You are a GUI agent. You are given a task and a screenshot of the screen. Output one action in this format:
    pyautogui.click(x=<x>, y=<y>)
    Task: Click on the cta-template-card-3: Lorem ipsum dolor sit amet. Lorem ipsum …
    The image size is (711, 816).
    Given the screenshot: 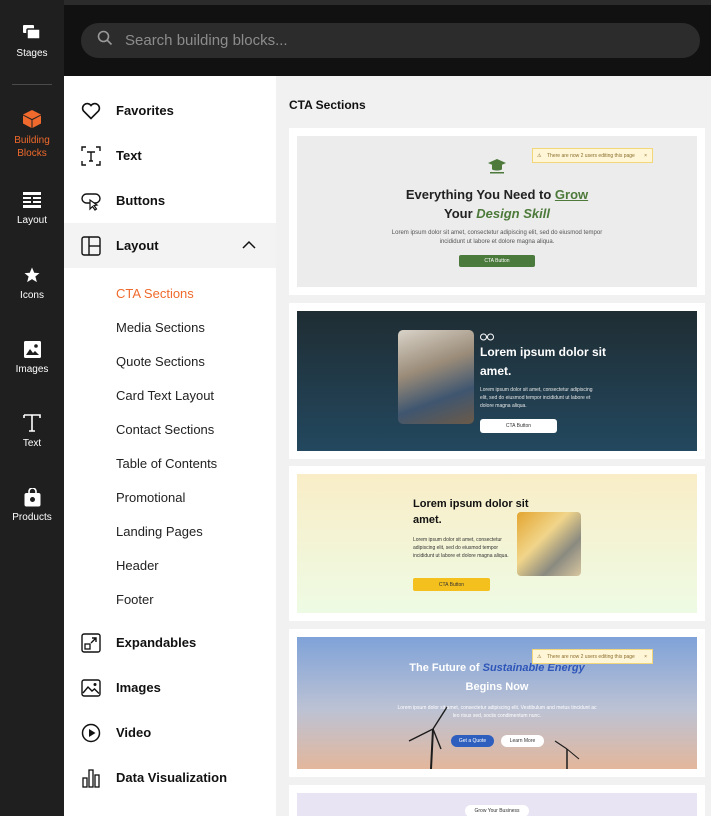 What is the action you would take?
    pyautogui.click(x=497, y=543)
    